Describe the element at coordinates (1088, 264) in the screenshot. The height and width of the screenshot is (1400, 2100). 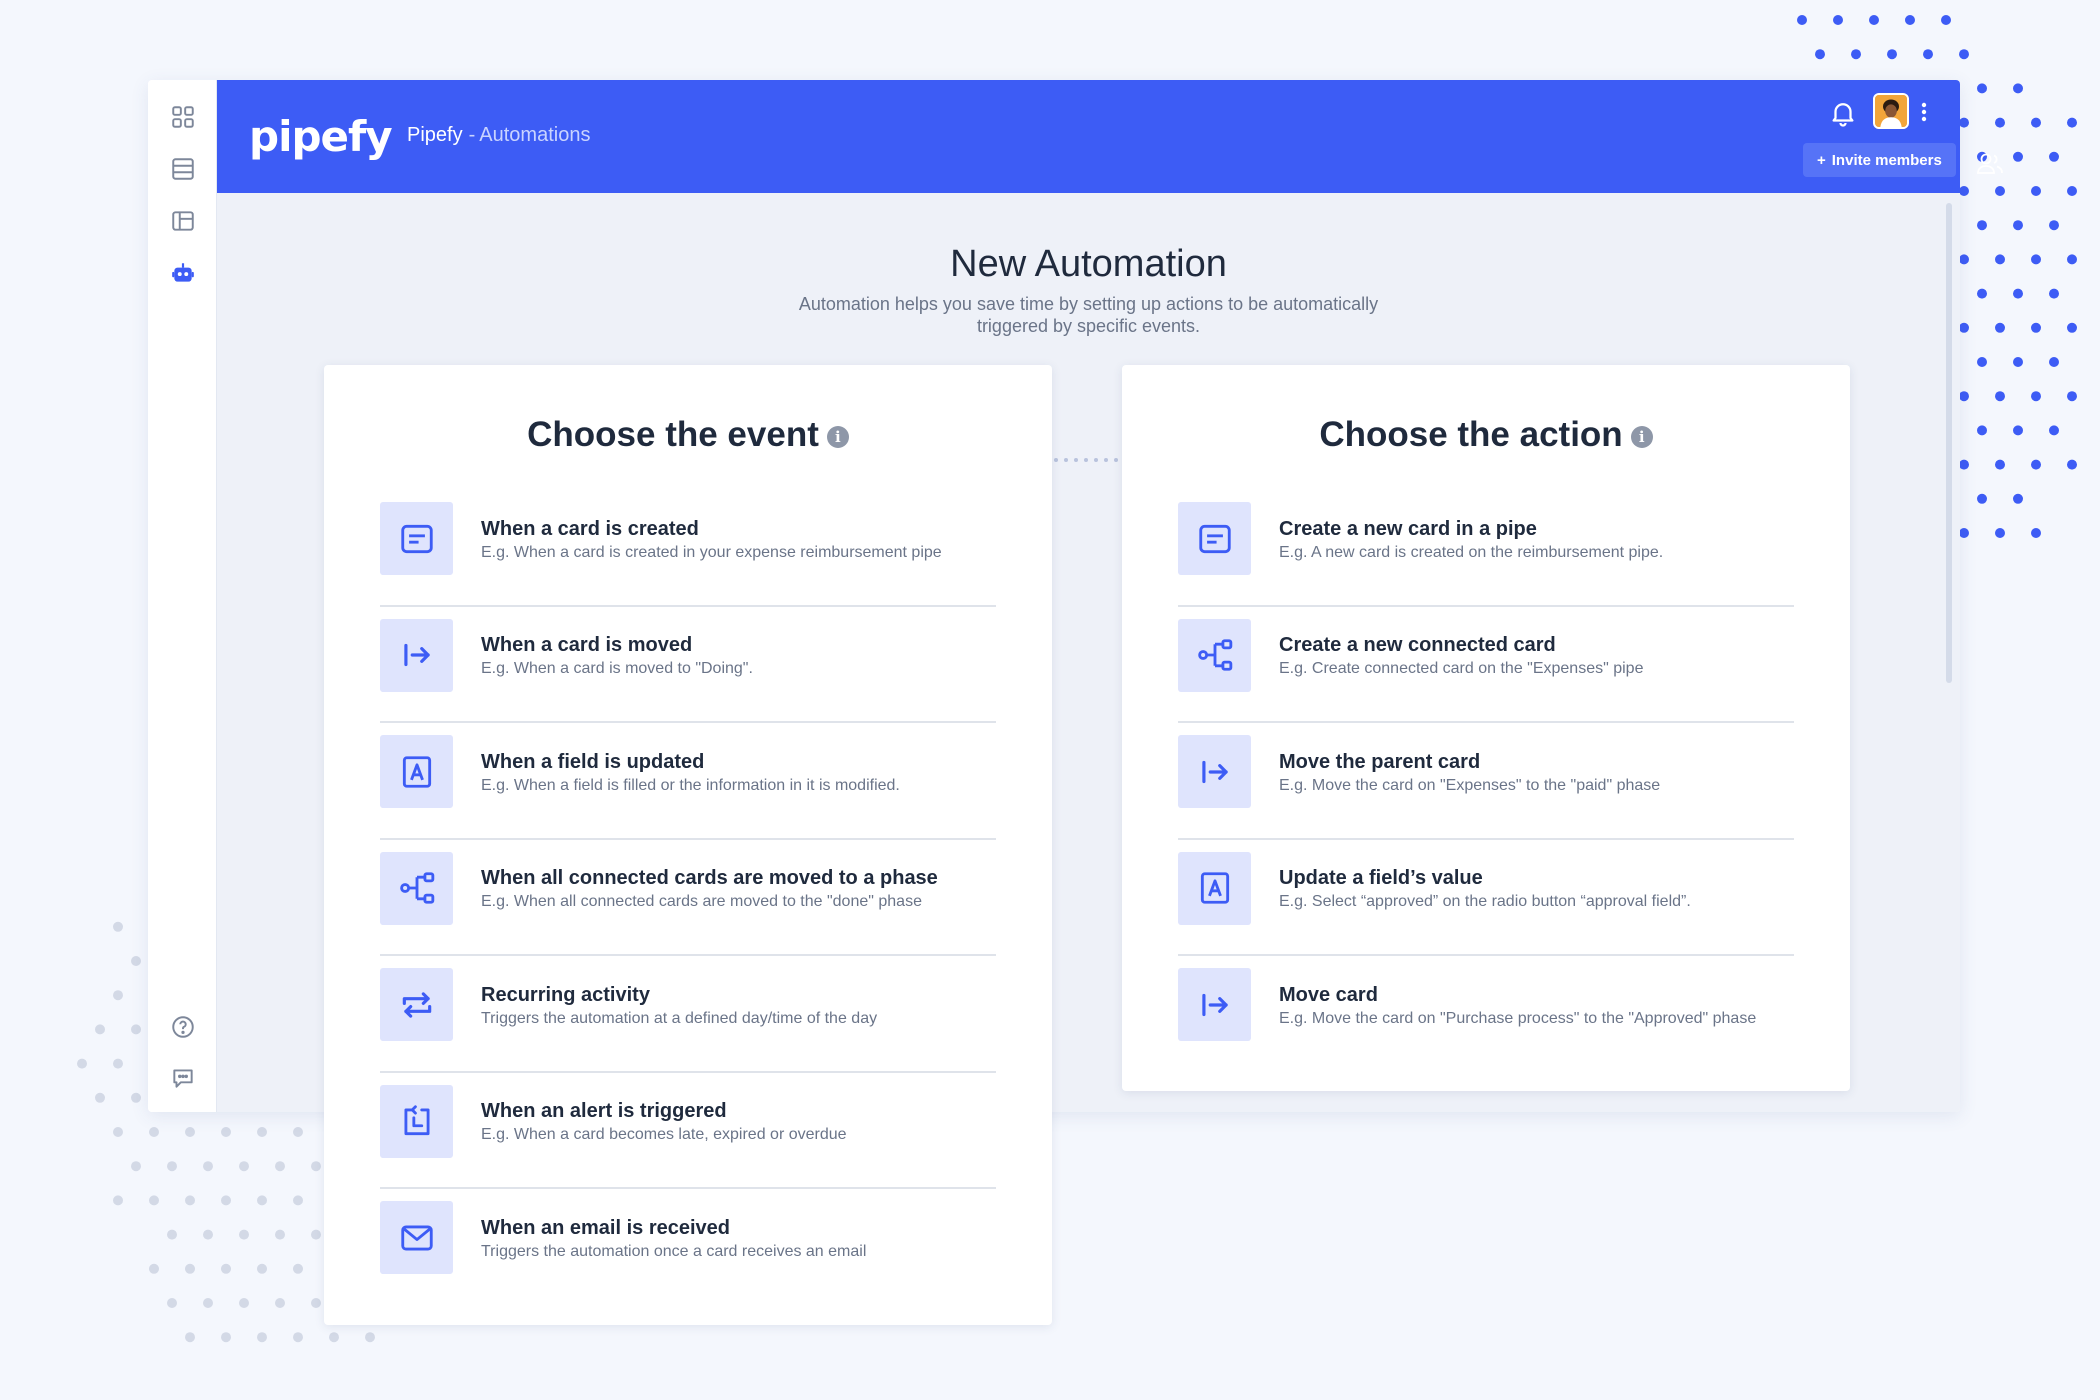
I see `page-title: New Automation` at that location.